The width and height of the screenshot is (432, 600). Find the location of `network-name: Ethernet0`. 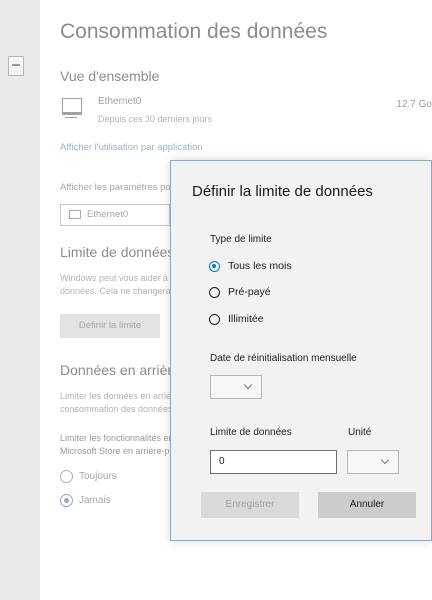

network-name: Ethernet0 is located at coordinates (120, 101).